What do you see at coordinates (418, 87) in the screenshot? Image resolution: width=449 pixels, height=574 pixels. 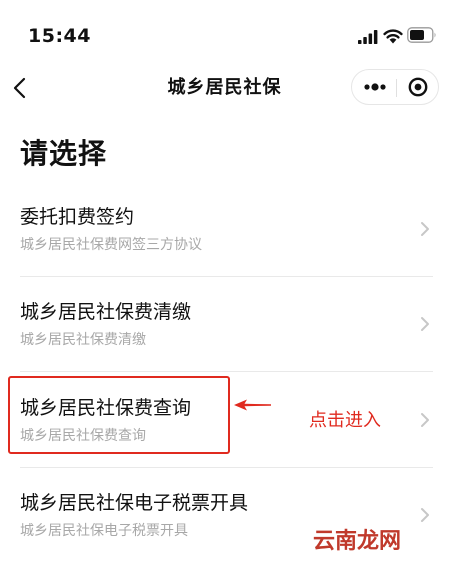 I see `target-circle-icon` at bounding box center [418, 87].